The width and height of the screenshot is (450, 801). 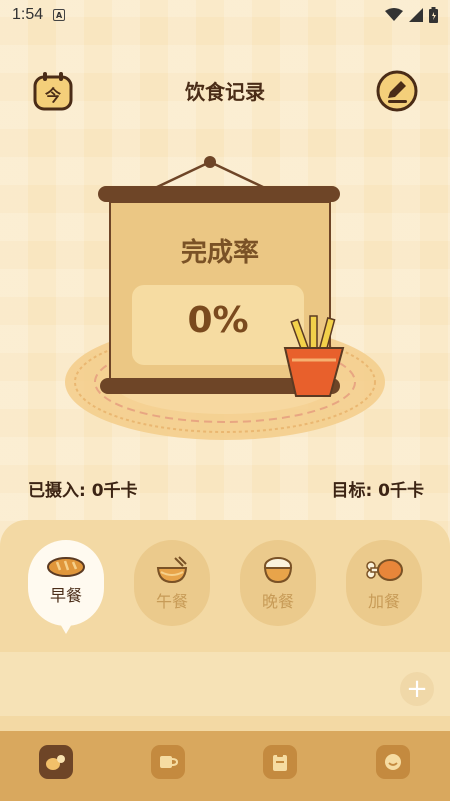 I want to click on target-calories: 目标: 0千卡, so click(x=377, y=491).